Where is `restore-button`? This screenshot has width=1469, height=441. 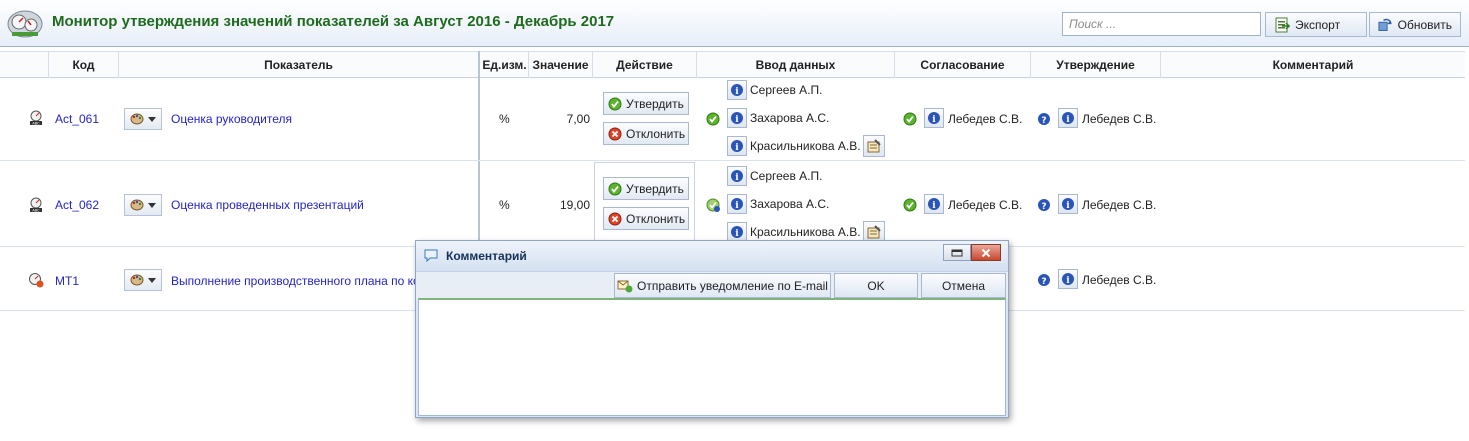 restore-button is located at coordinates (957, 252).